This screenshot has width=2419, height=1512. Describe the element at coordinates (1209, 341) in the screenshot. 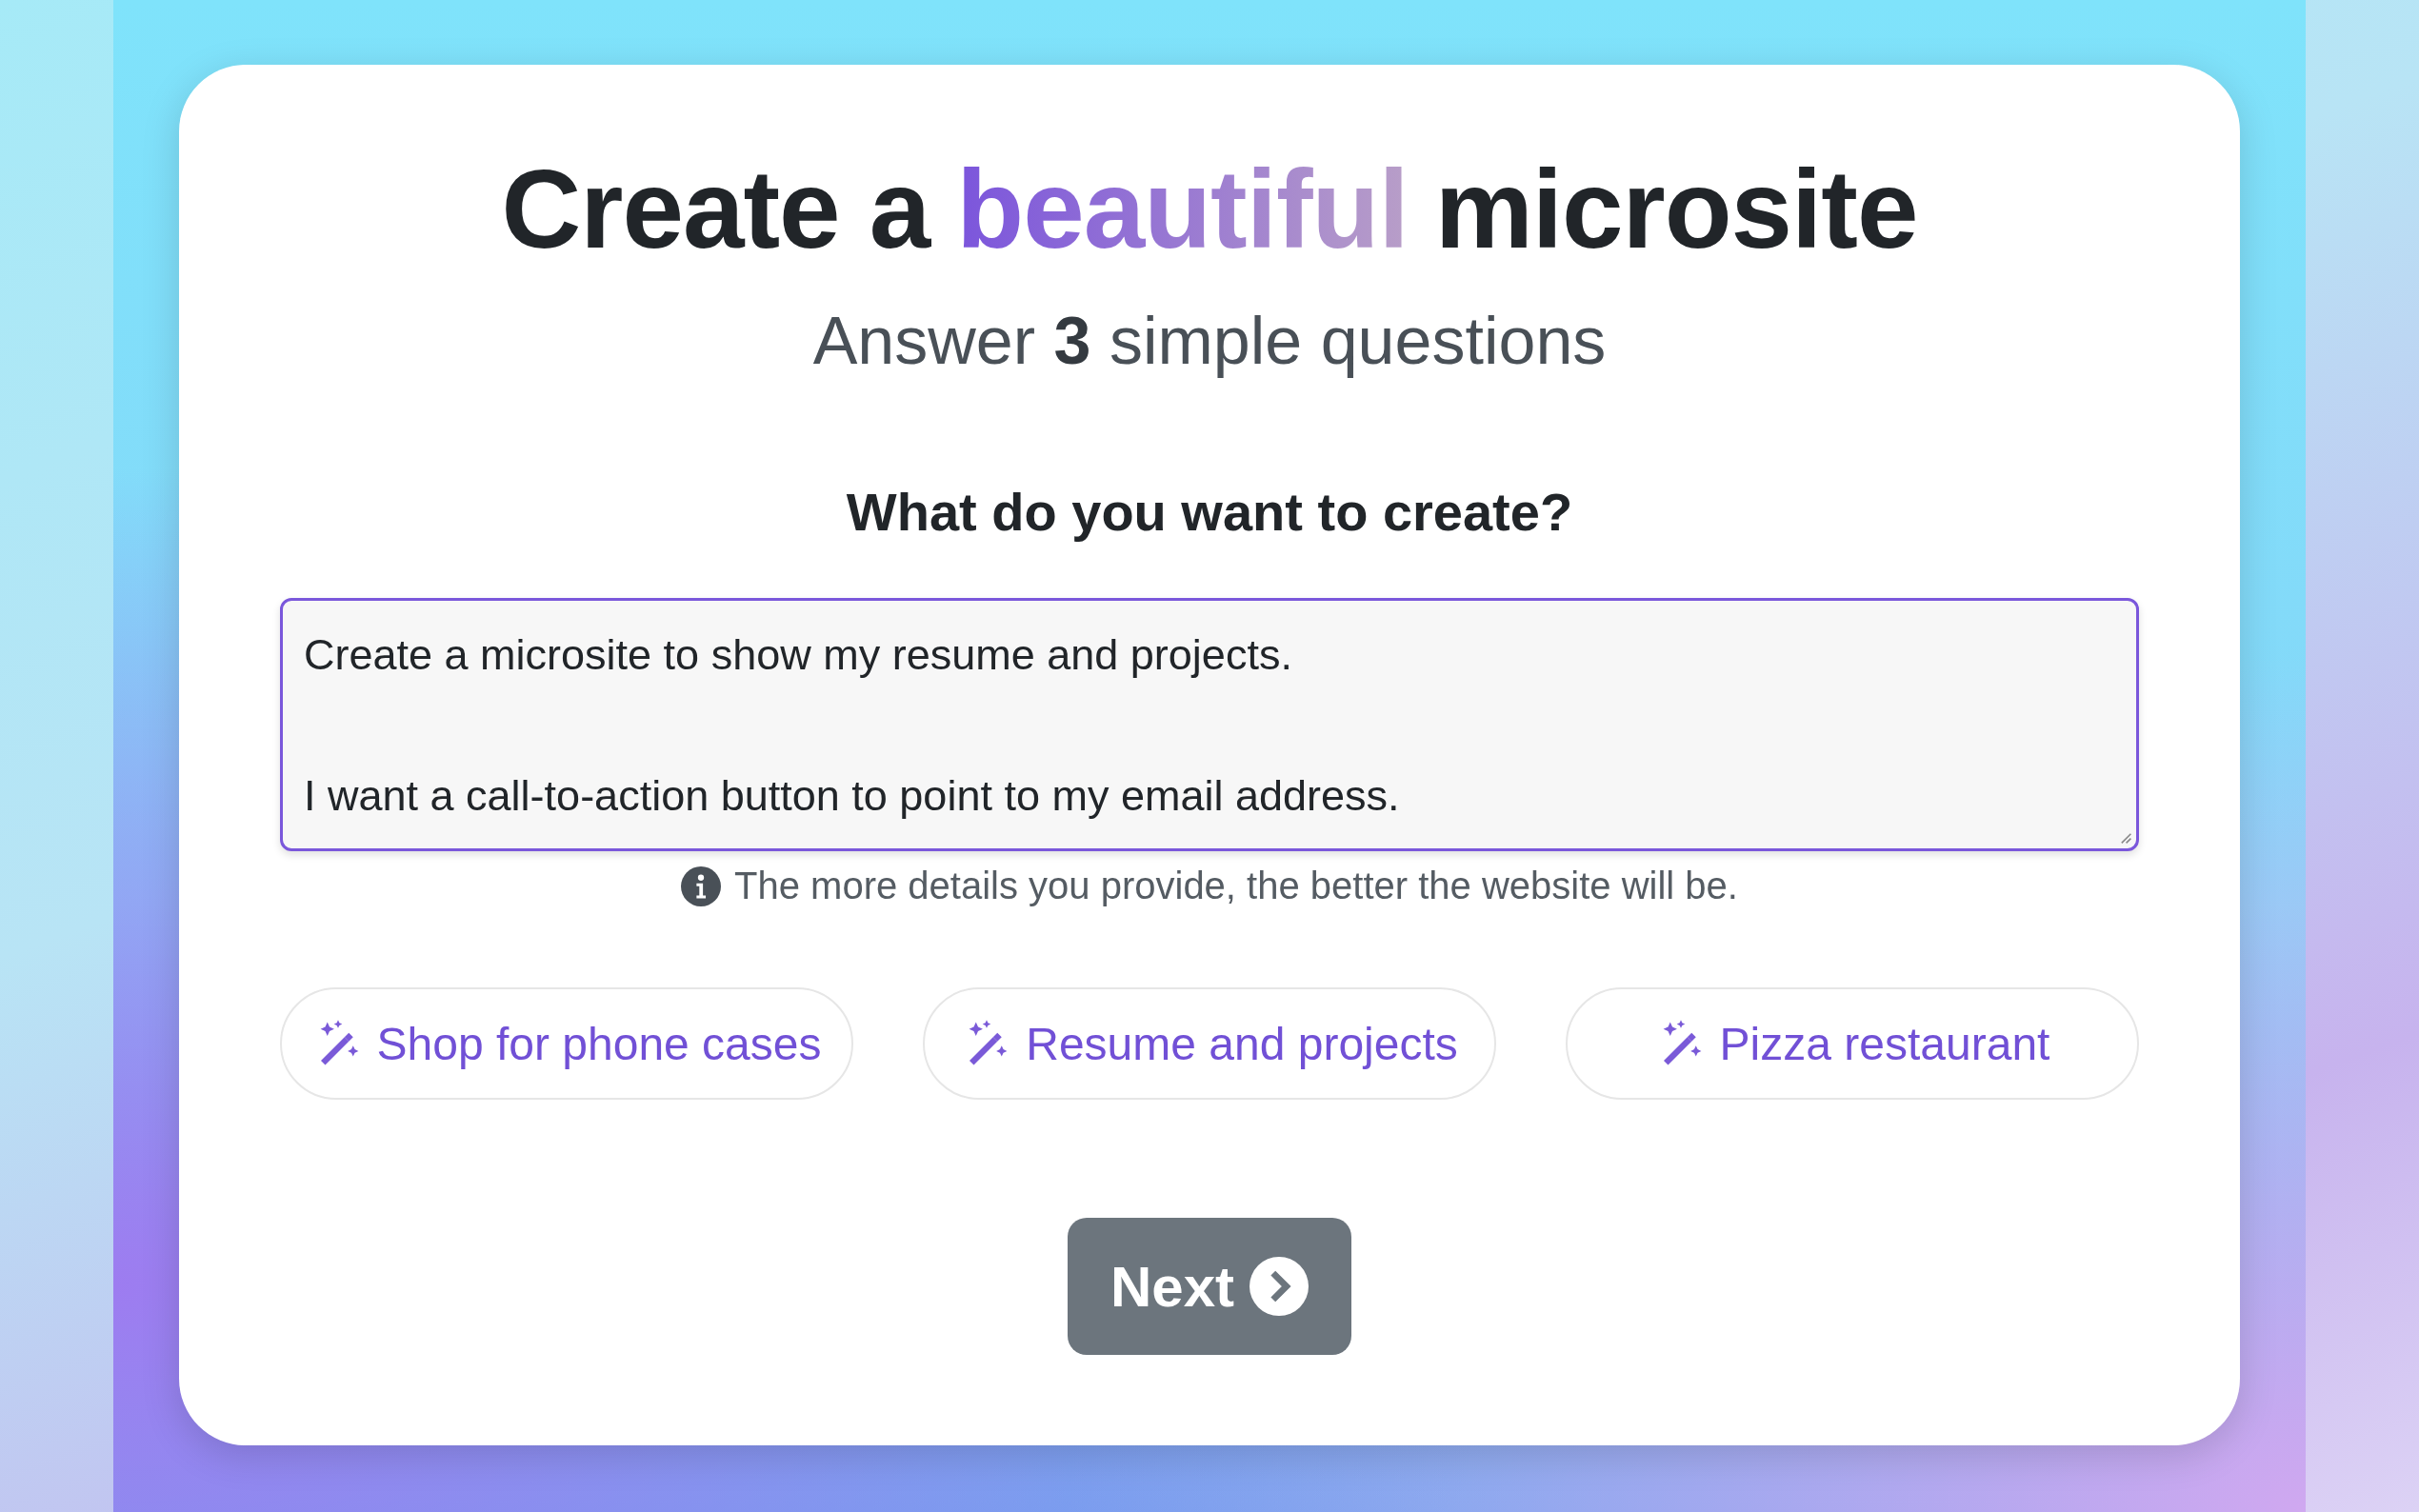

I see `subheading: Answer 3 simple questions` at that location.